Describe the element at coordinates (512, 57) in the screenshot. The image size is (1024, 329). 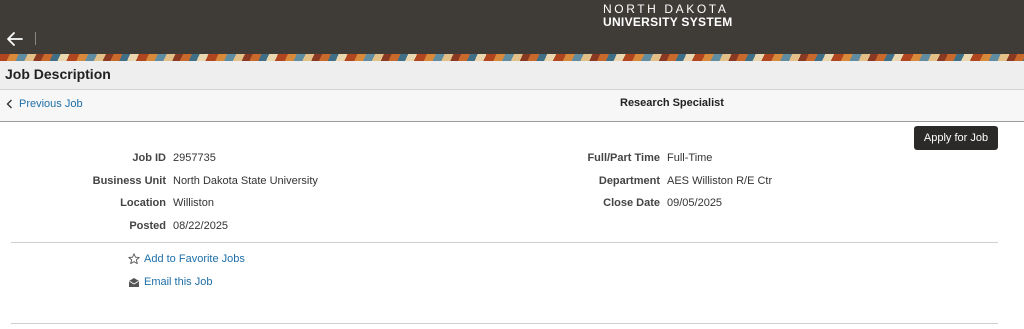
I see `decorative-pattern-strip` at that location.